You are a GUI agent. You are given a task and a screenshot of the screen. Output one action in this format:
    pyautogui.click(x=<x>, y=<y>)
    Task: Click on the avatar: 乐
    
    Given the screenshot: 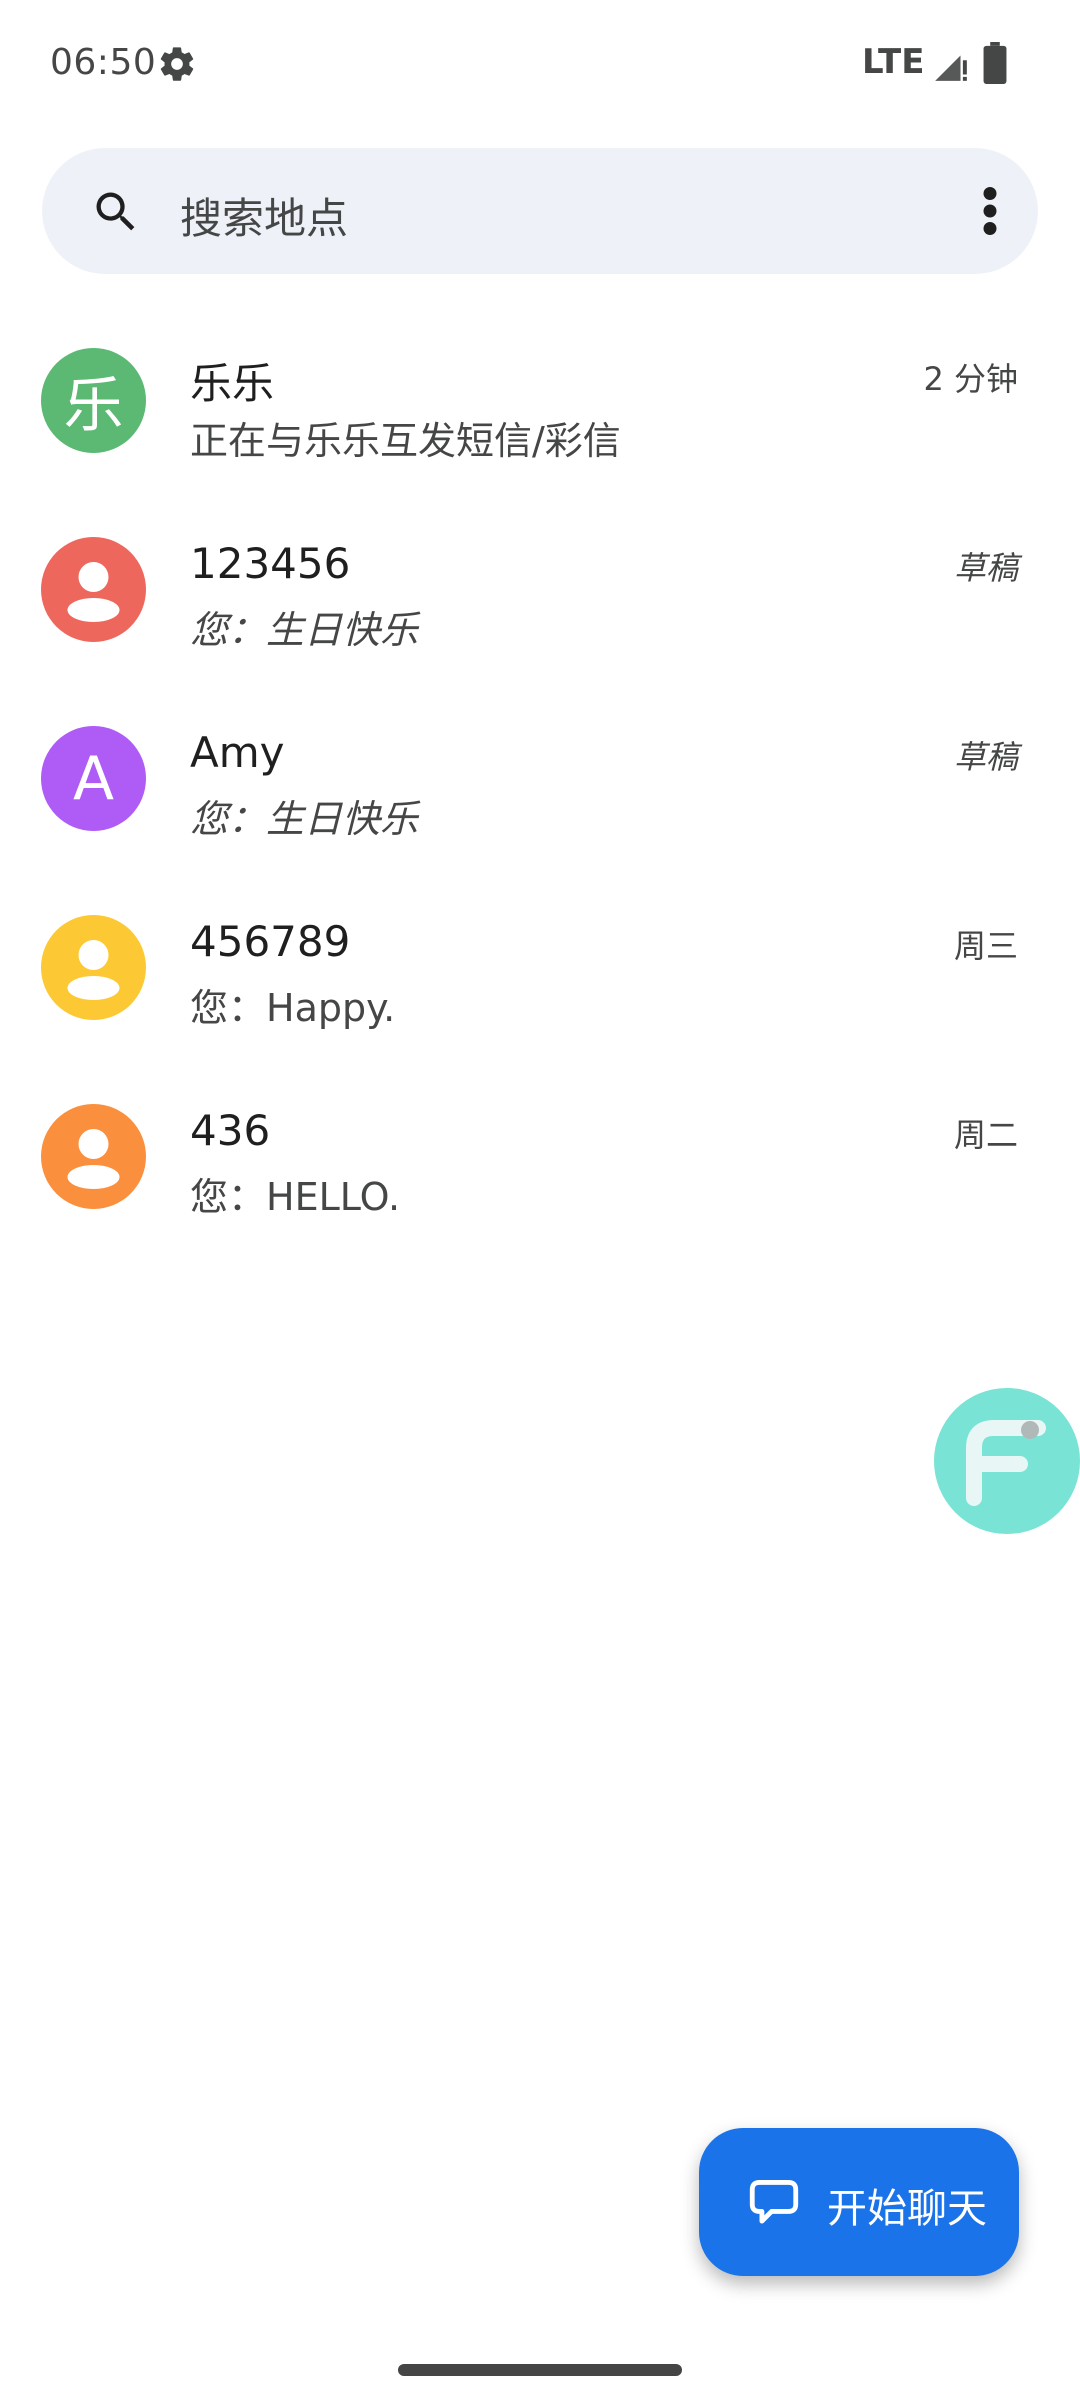 What is the action you would take?
    pyautogui.click(x=93, y=400)
    